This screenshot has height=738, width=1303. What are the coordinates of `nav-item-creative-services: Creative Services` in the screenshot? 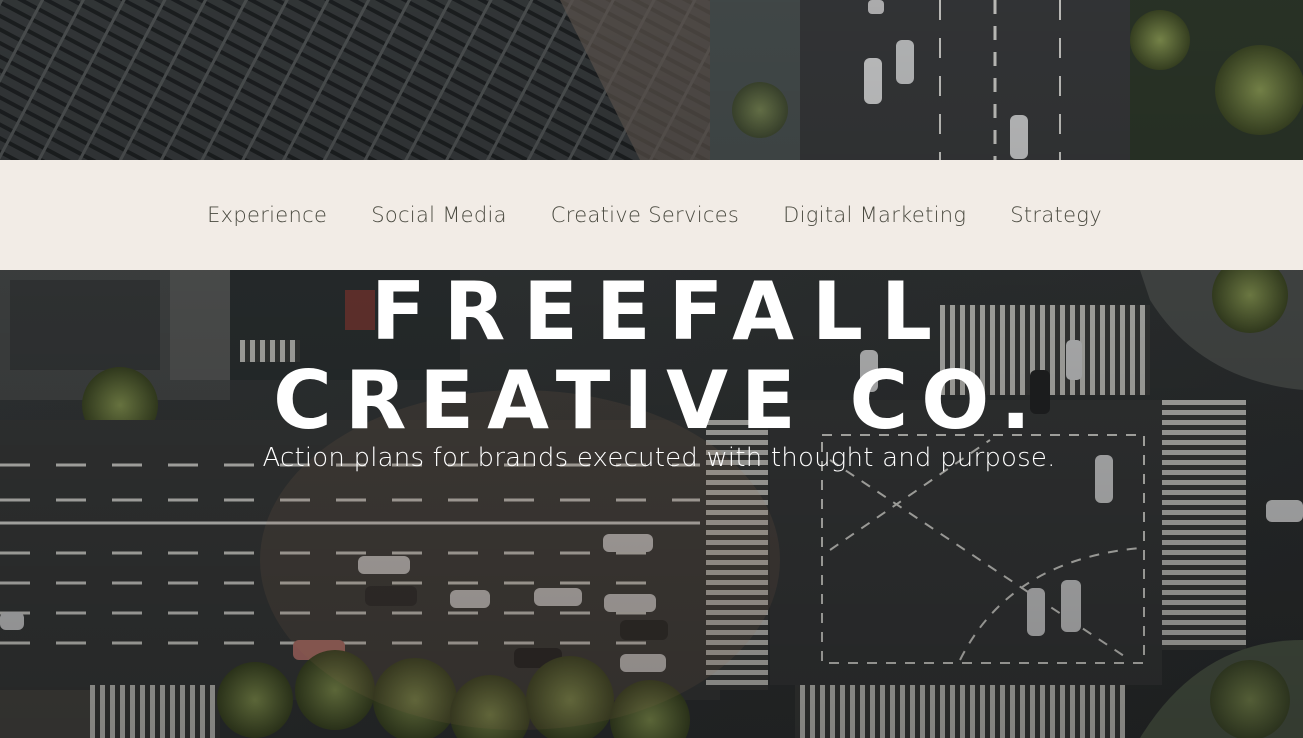 It's located at (645, 215).